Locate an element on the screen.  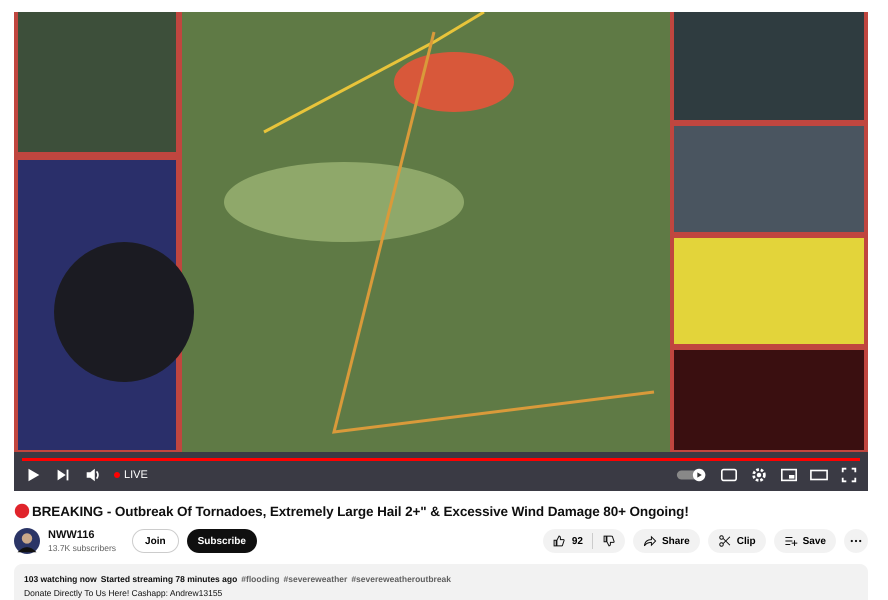
viewer-count: 103 watching now is located at coordinates (60, 579).